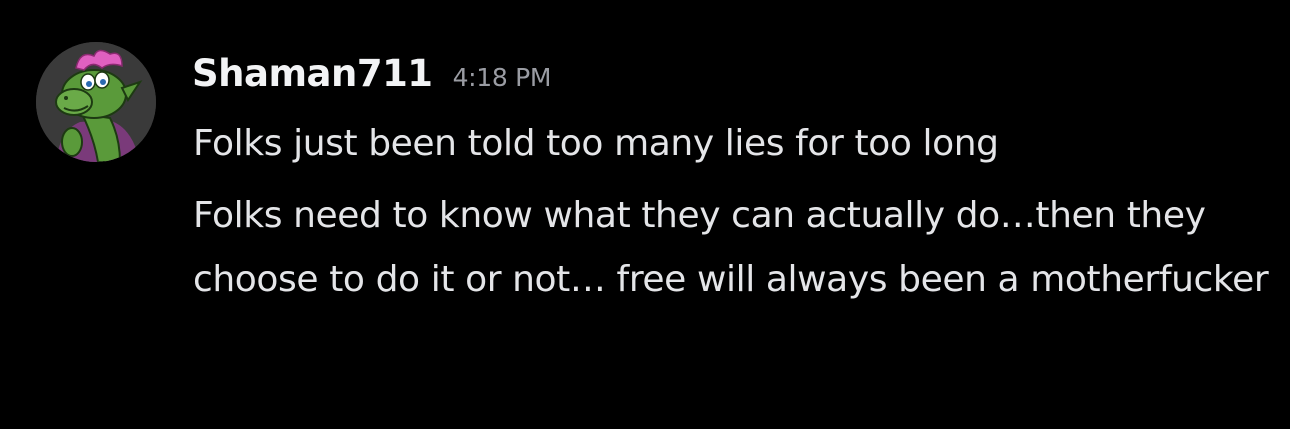  I want to click on message-timestamp: 4:18 PM, so click(502, 77).